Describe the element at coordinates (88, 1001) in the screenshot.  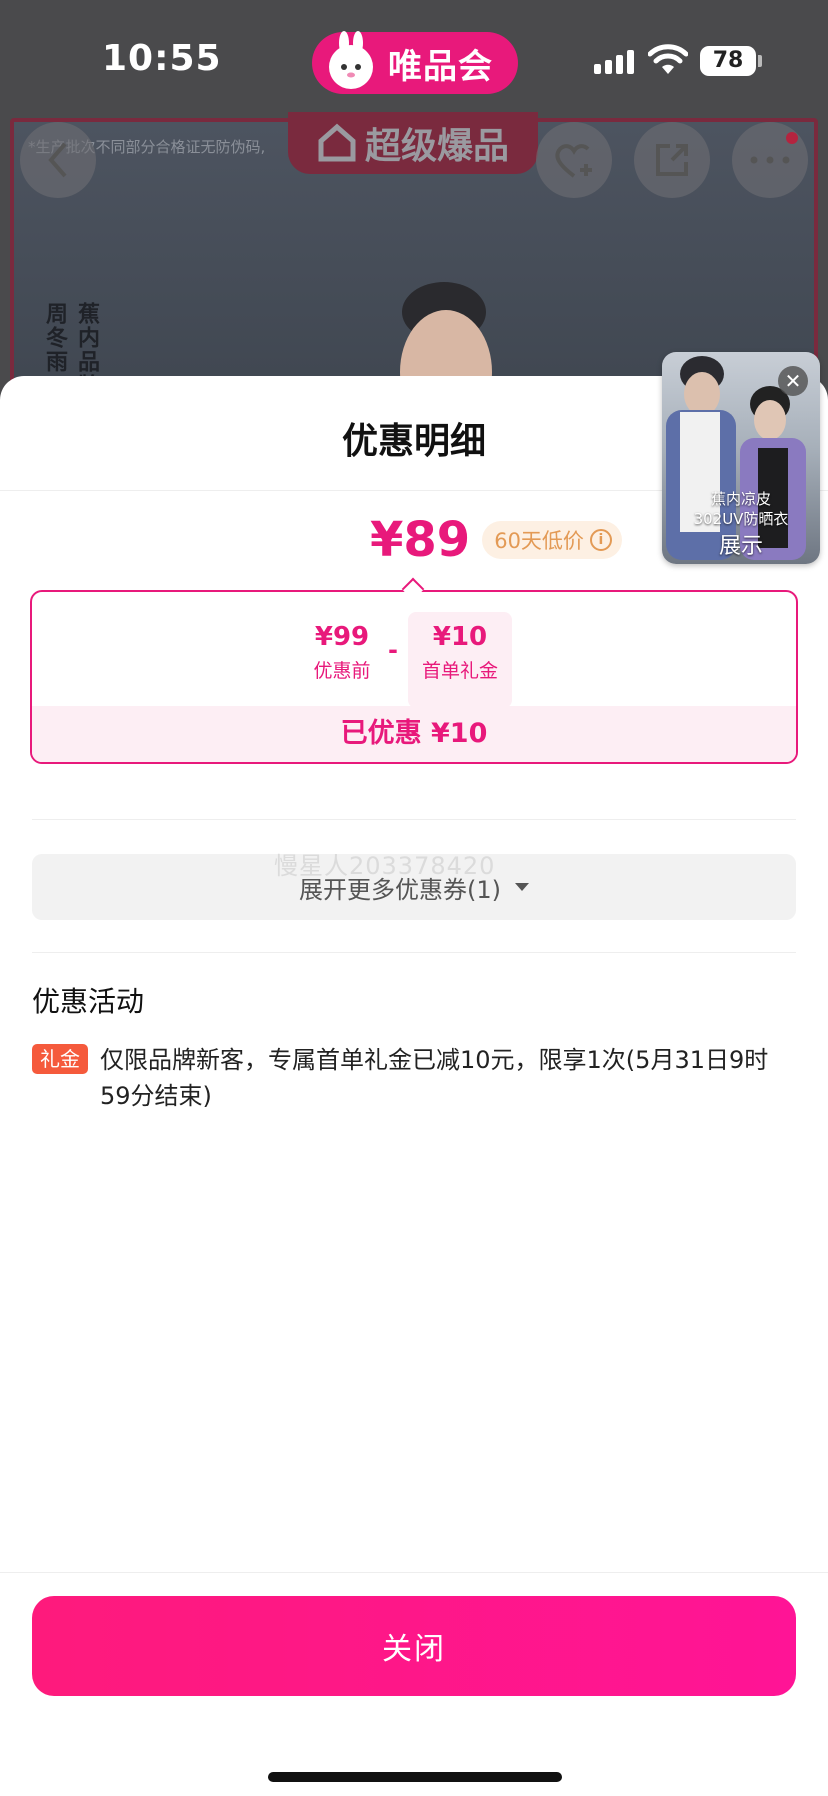
I see `promo-section-title: 优惠活动` at that location.